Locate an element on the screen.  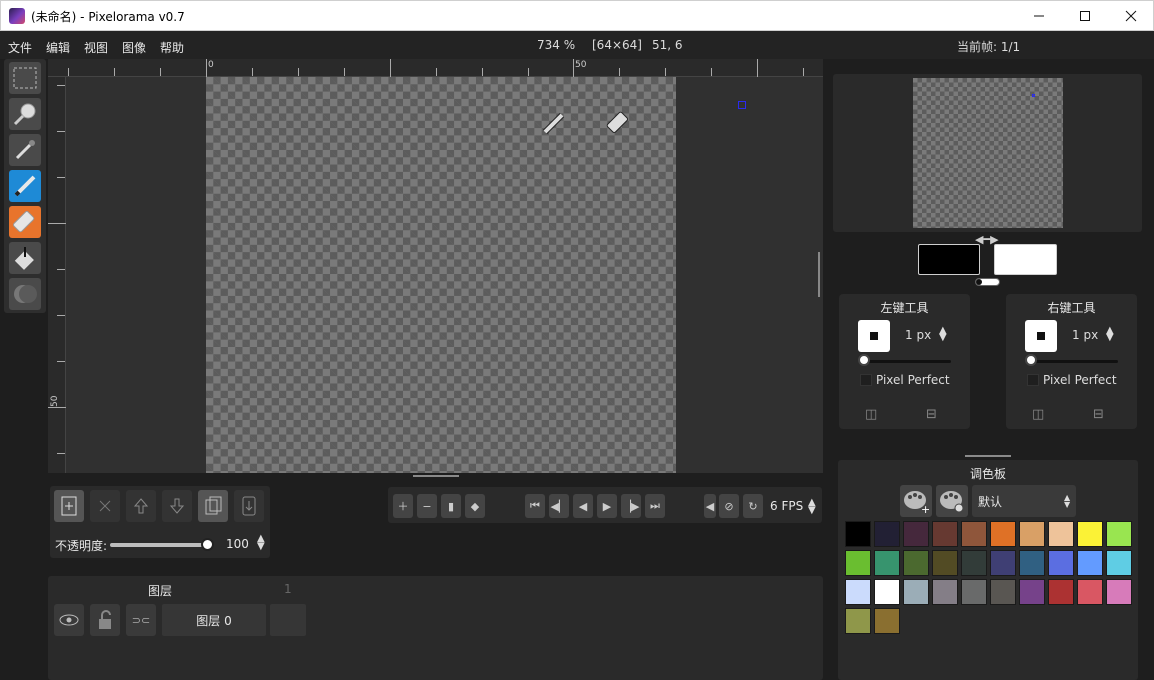
tool-color-picker is located at coordinates (25, 150).